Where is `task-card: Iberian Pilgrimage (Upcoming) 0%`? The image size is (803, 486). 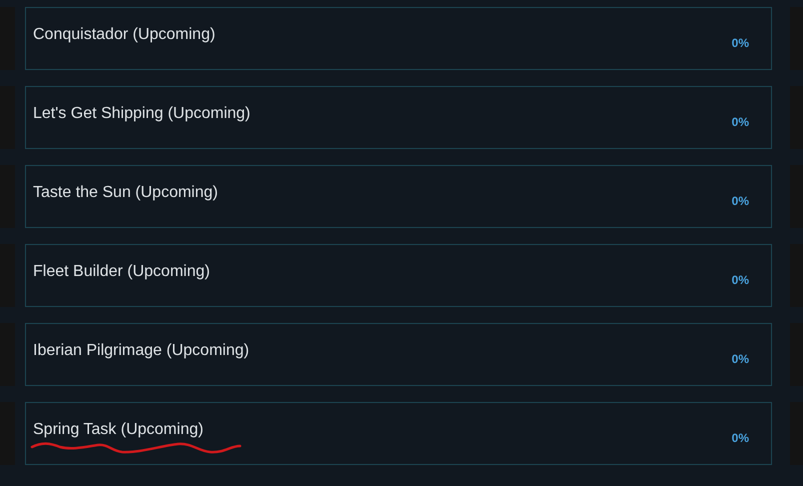
task-card: Iberian Pilgrimage (Upcoming) 0% is located at coordinates (398, 354).